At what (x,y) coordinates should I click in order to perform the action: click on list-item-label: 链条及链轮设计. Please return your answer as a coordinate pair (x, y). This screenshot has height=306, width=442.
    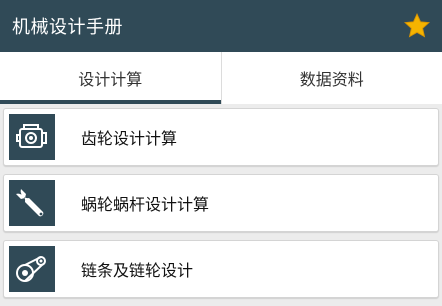
    Looking at the image, I should click on (137, 269).